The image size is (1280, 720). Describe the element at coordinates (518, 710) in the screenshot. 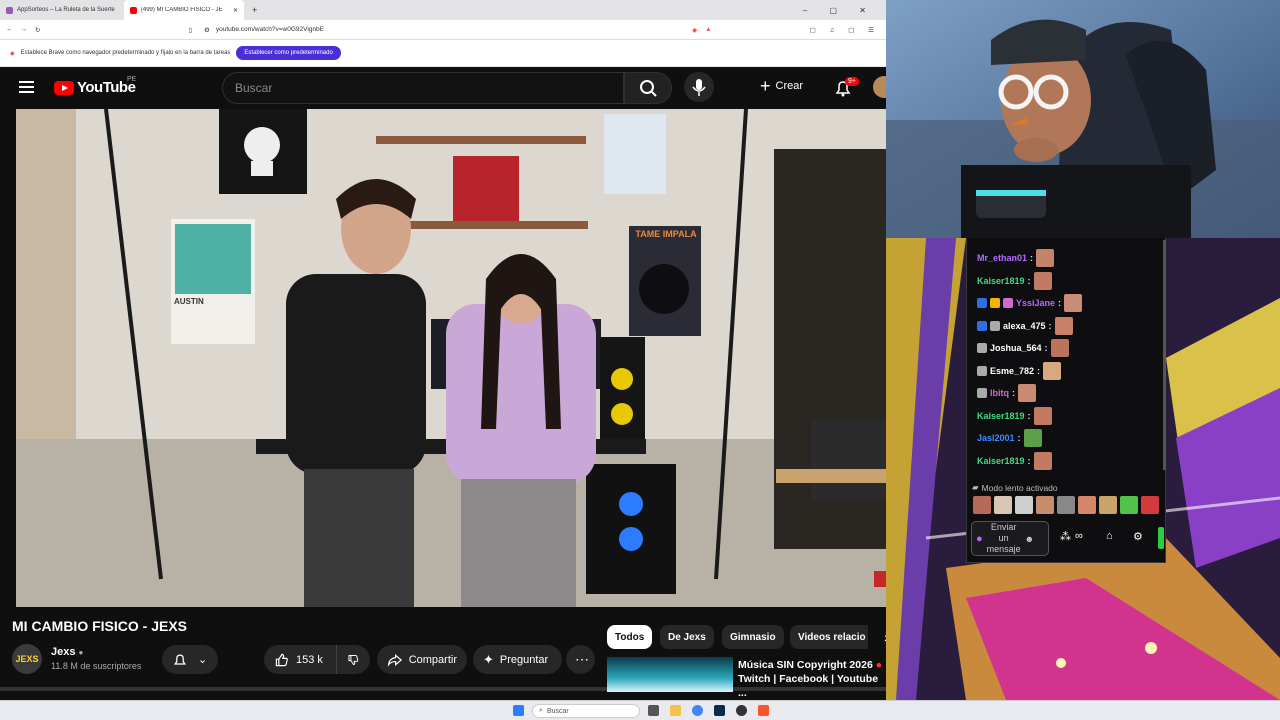

I see `windows-start-icon` at that location.